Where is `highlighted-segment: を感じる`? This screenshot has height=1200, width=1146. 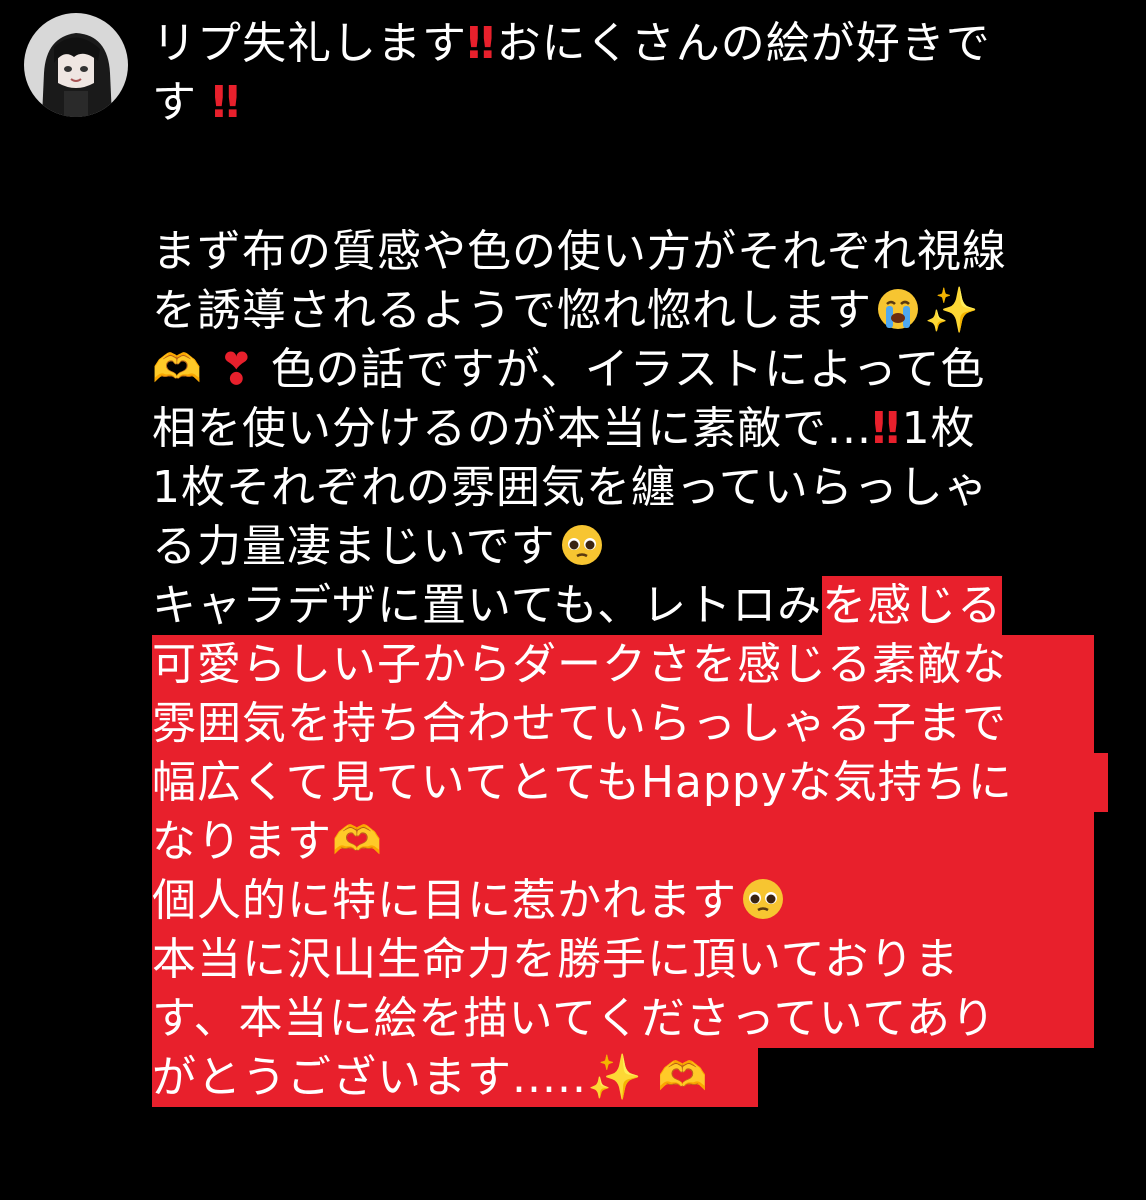
highlighted-segment: を感じる is located at coordinates (912, 605).